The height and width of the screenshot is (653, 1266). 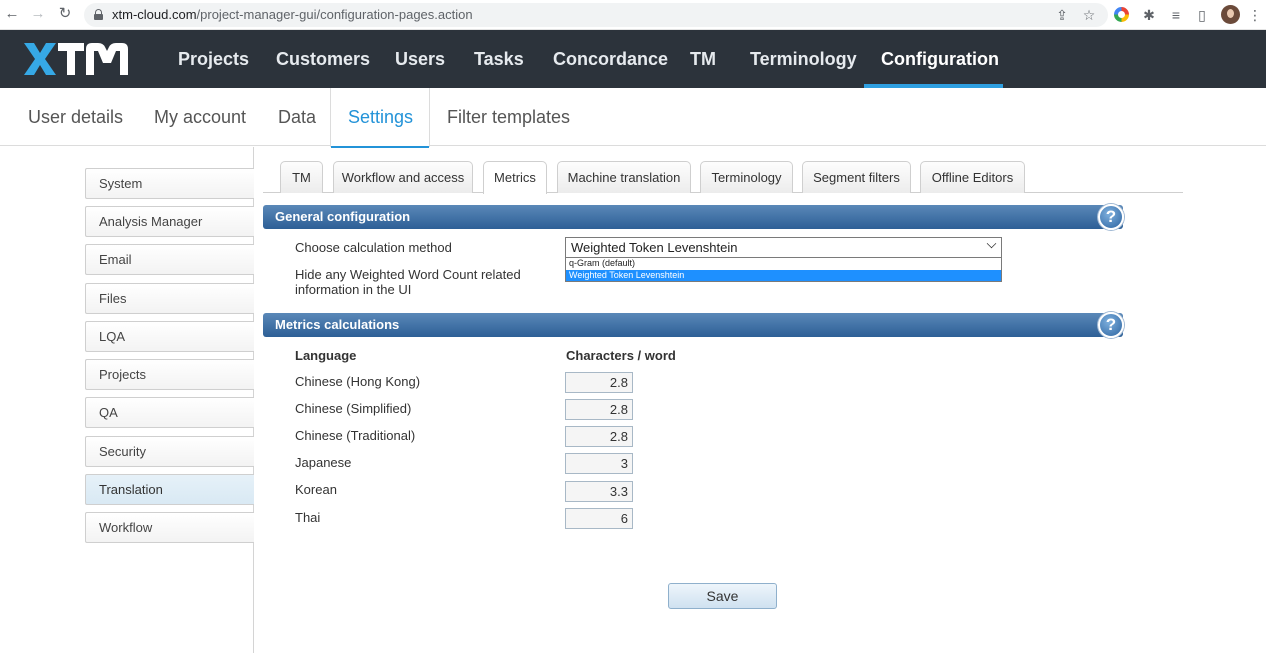 What do you see at coordinates (308, 517) in the screenshot?
I see `language-label: Thai` at bounding box center [308, 517].